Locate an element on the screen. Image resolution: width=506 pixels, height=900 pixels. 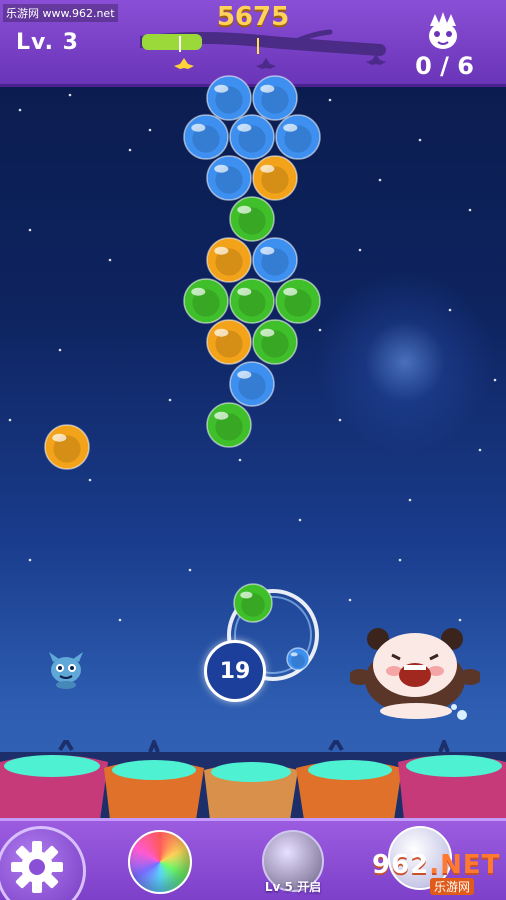
pots-row is located at coordinates (253, 780).